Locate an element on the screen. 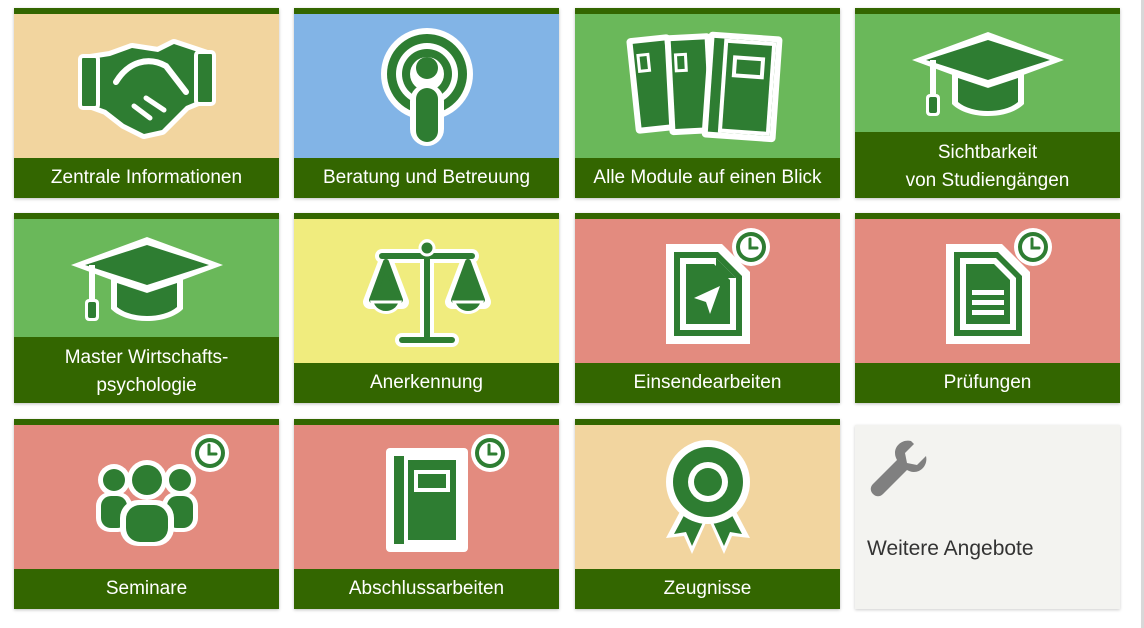 This screenshot has width=1144, height=628. tile-abschlussarbeiten: Abschlussarbeiten is located at coordinates (426, 514).